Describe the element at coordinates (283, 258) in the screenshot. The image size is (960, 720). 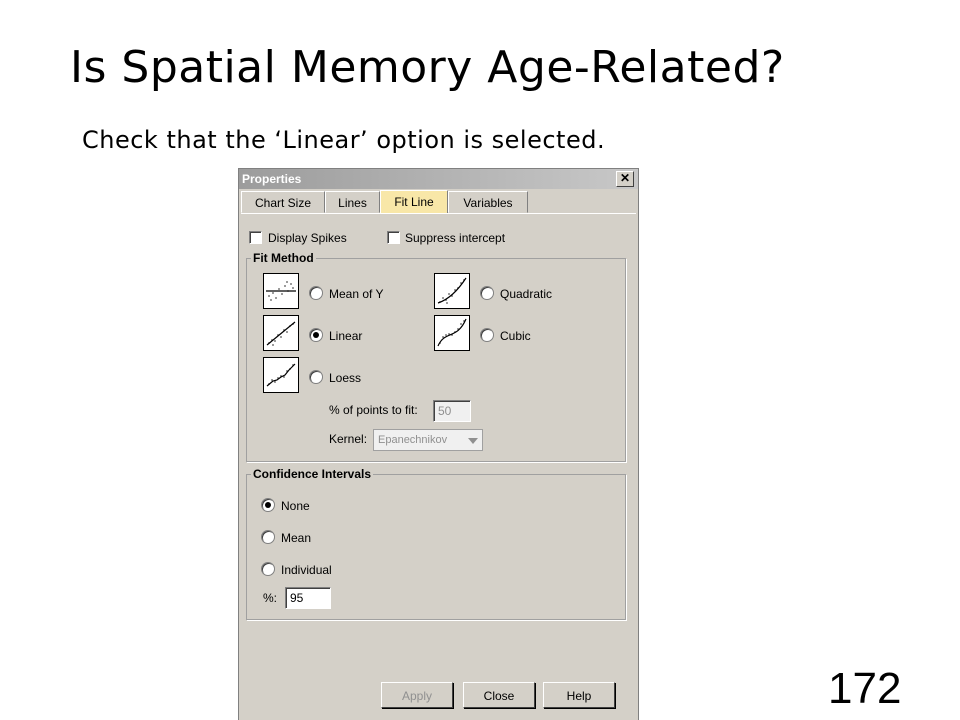
I see `fit-method-title: Fit Method` at that location.